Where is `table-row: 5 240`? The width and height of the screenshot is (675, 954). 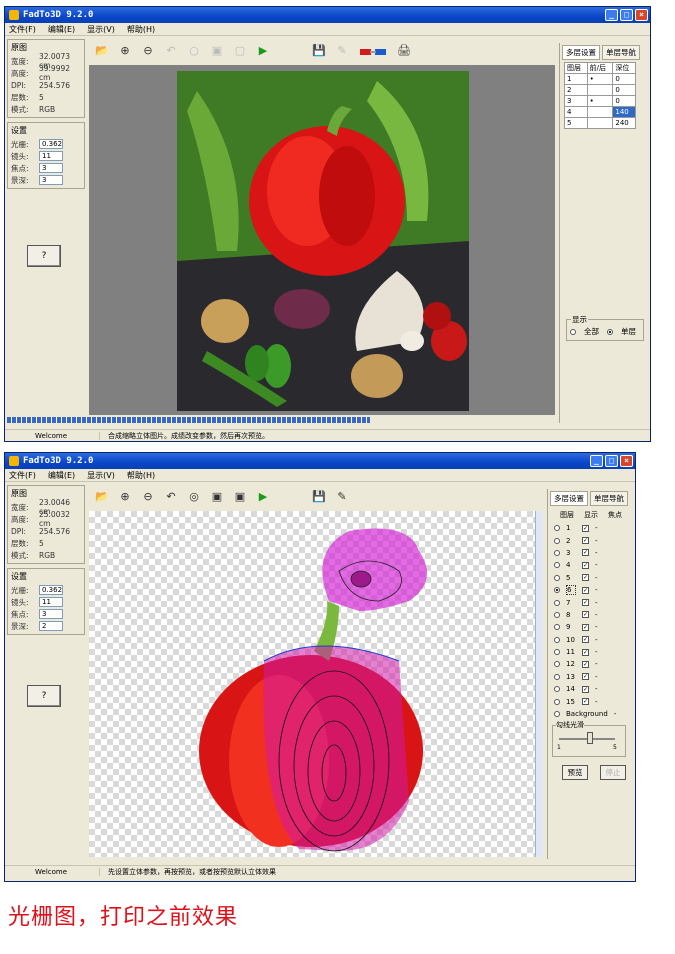
table-row: 5 240 is located at coordinates (600, 123).